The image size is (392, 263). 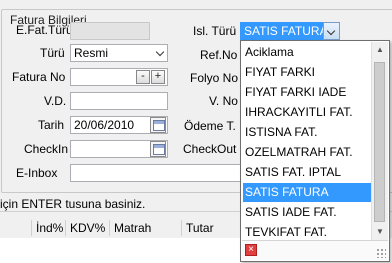 I want to click on dropdown-option: FIYAT FARKI, so click(x=308, y=72).